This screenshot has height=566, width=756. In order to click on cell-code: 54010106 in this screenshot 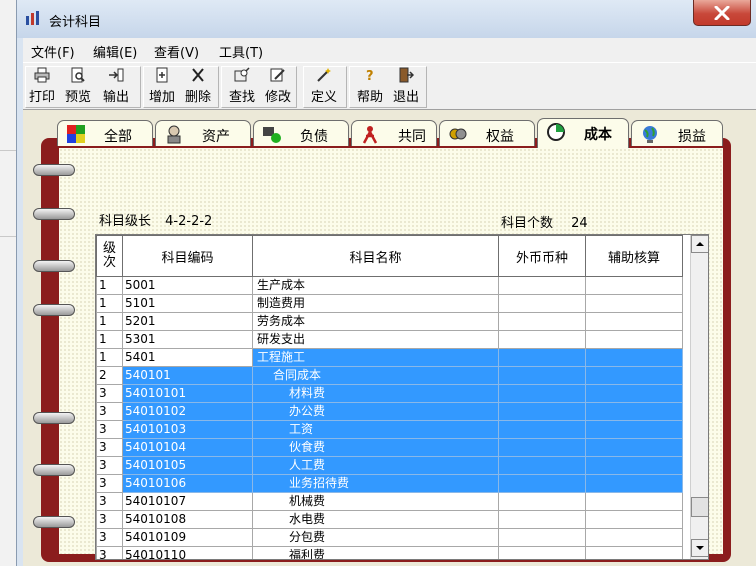, I will do `click(187, 483)`.